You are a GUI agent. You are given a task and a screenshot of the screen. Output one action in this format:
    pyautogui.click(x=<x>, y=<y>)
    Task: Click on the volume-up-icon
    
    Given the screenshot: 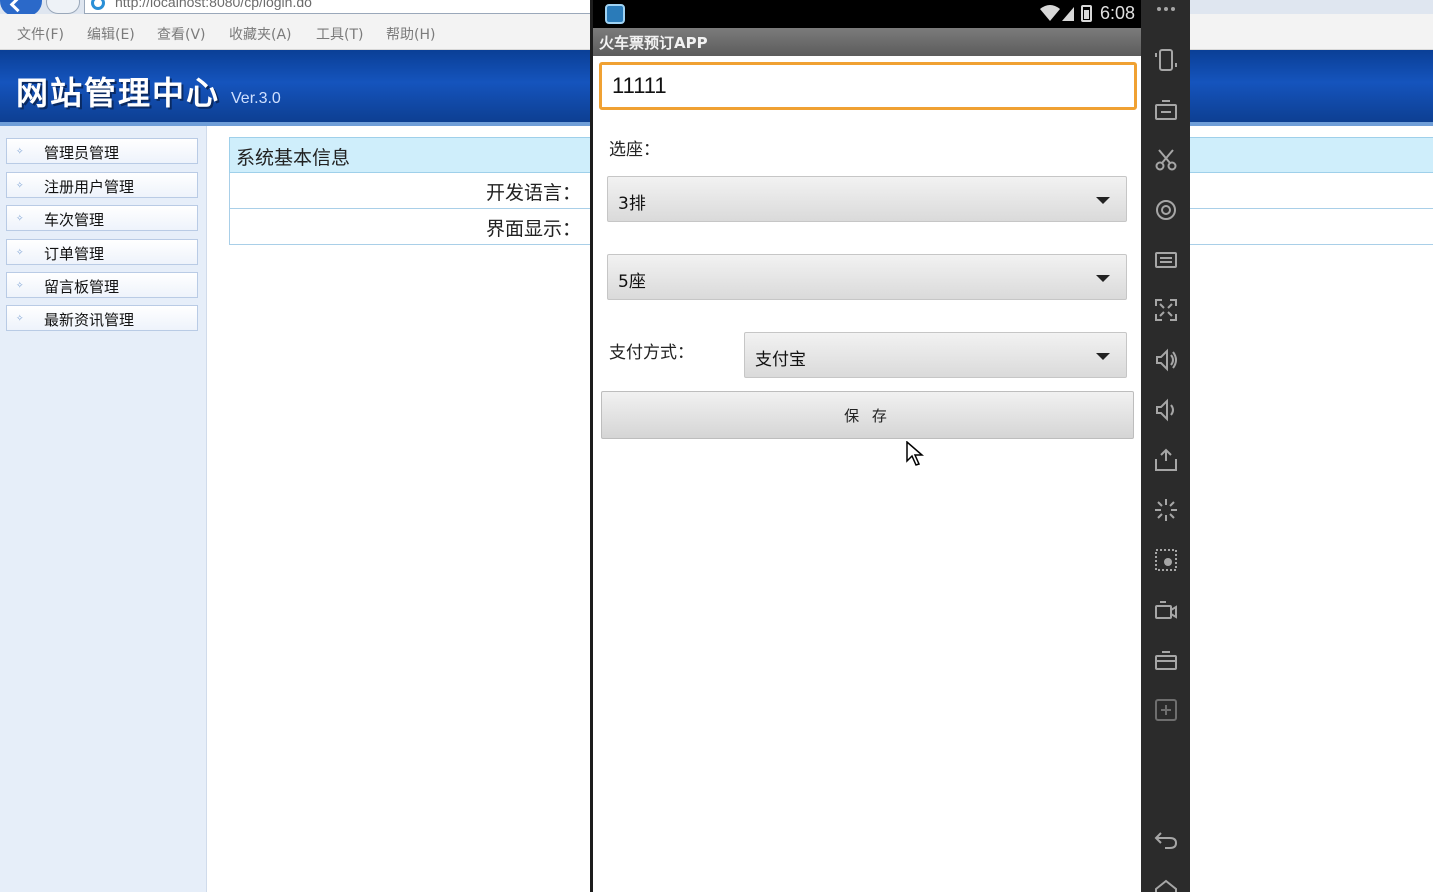 What is the action you would take?
    pyautogui.click(x=1166, y=360)
    